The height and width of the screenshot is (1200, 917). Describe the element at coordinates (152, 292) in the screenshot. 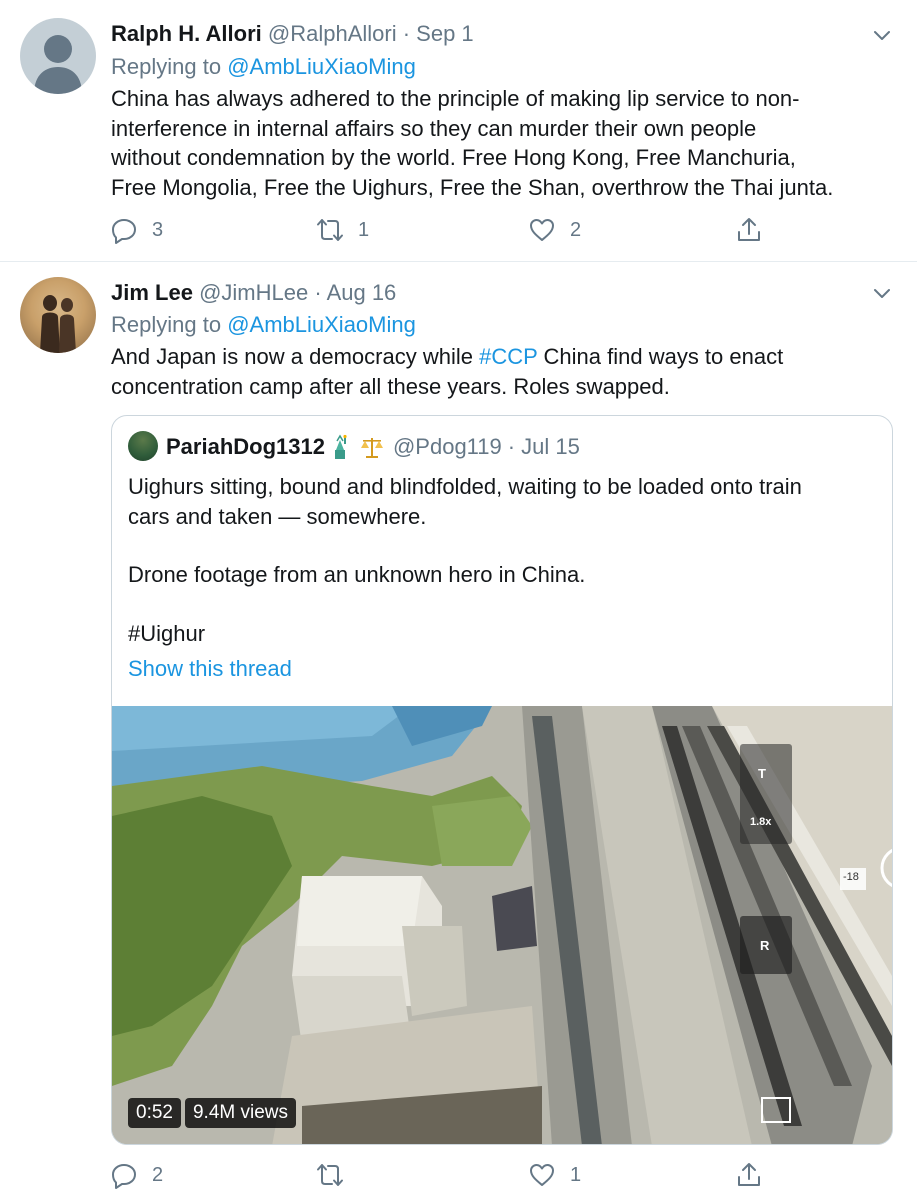

I see `display-name: Jim Lee` at that location.